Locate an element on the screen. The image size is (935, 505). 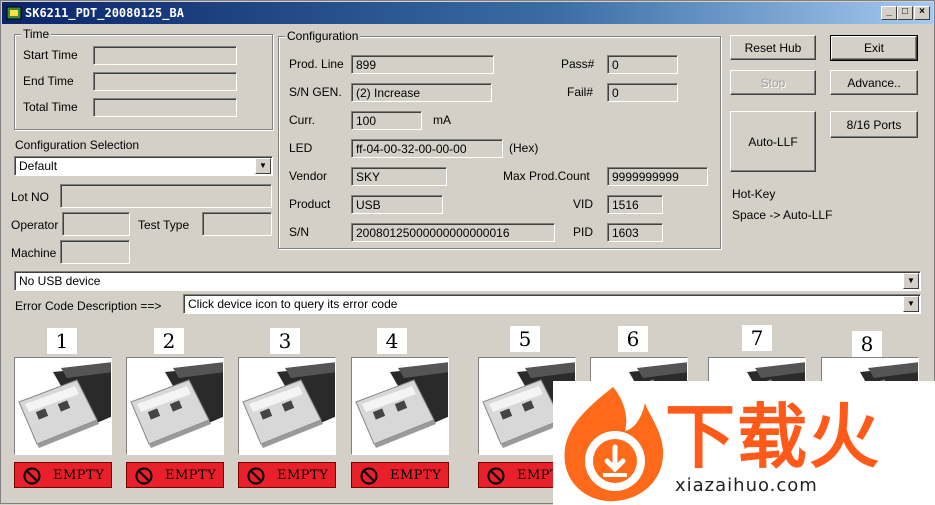
prod-line-label: Prod. Line is located at coordinates (316, 64).